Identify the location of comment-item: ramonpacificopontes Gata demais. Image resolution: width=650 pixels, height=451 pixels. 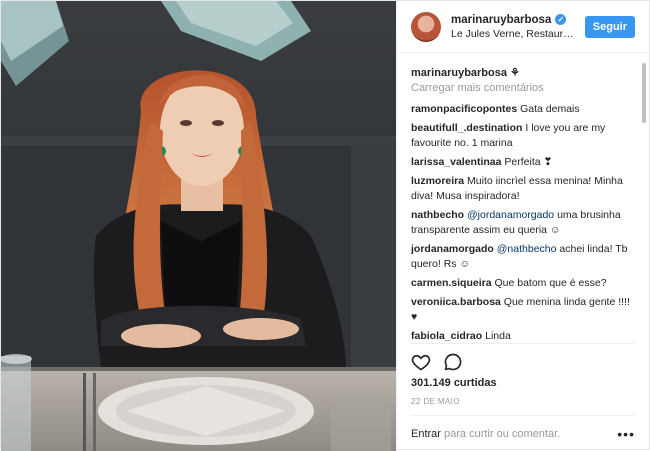
(522, 109).